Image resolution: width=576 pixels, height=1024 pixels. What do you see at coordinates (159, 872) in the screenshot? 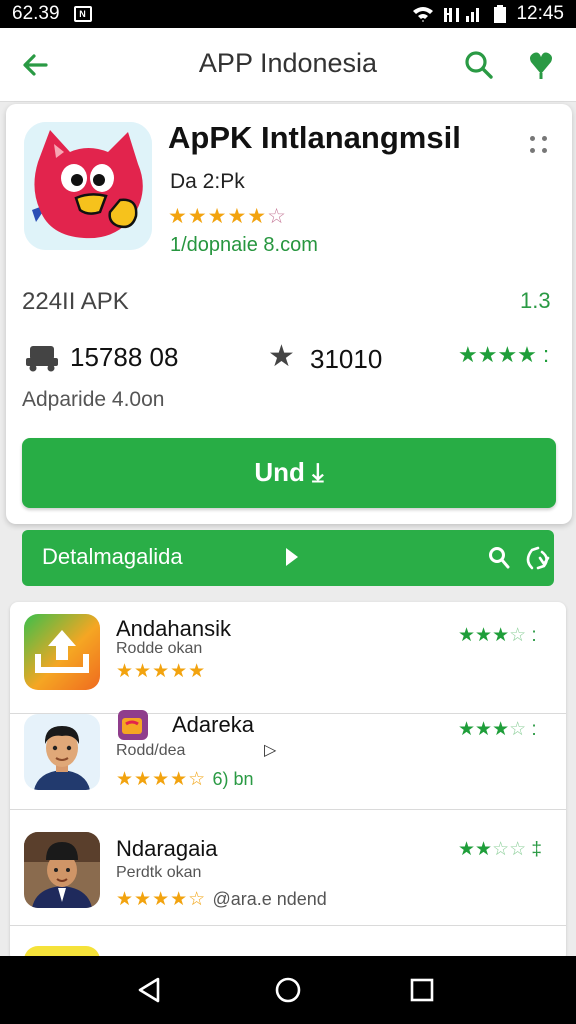
I see `list-app-subtitle: Perdtk okan` at bounding box center [159, 872].